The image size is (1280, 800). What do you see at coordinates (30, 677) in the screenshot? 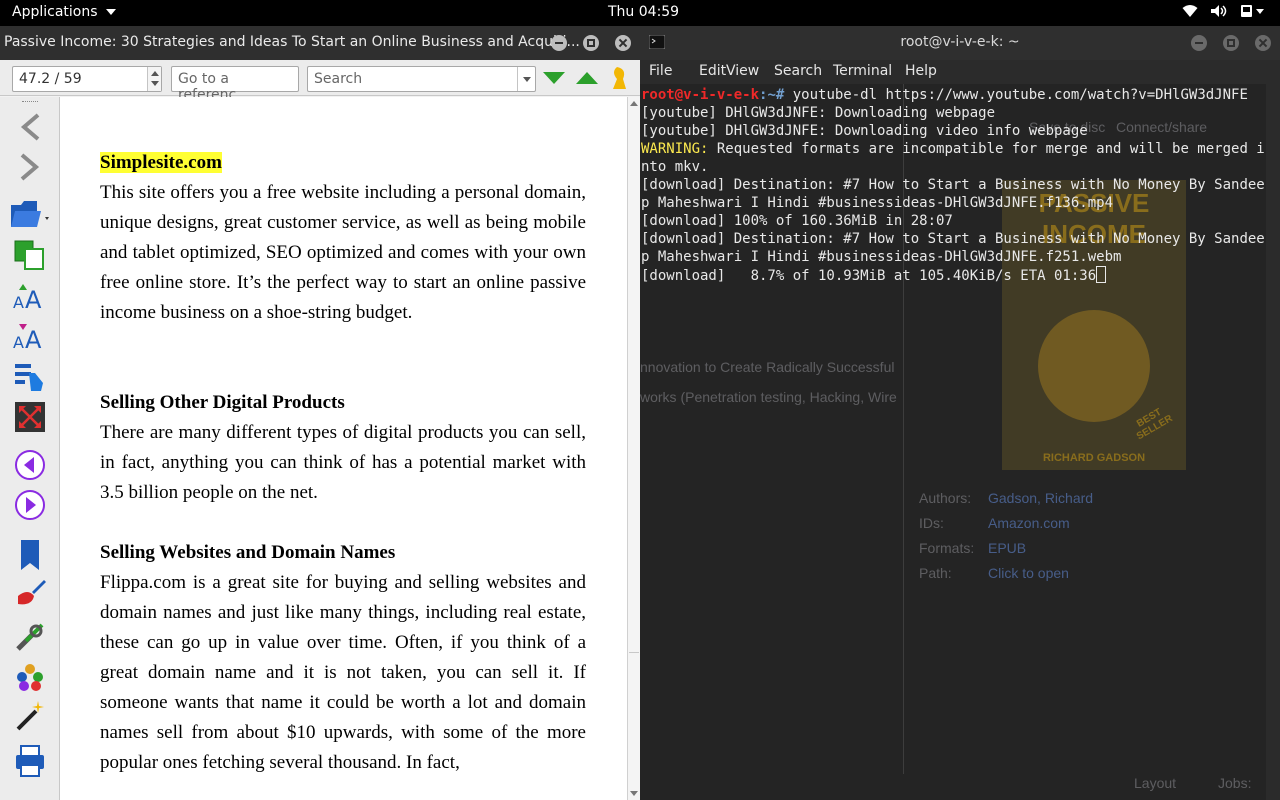
I see `lookup-icon` at bounding box center [30, 677].